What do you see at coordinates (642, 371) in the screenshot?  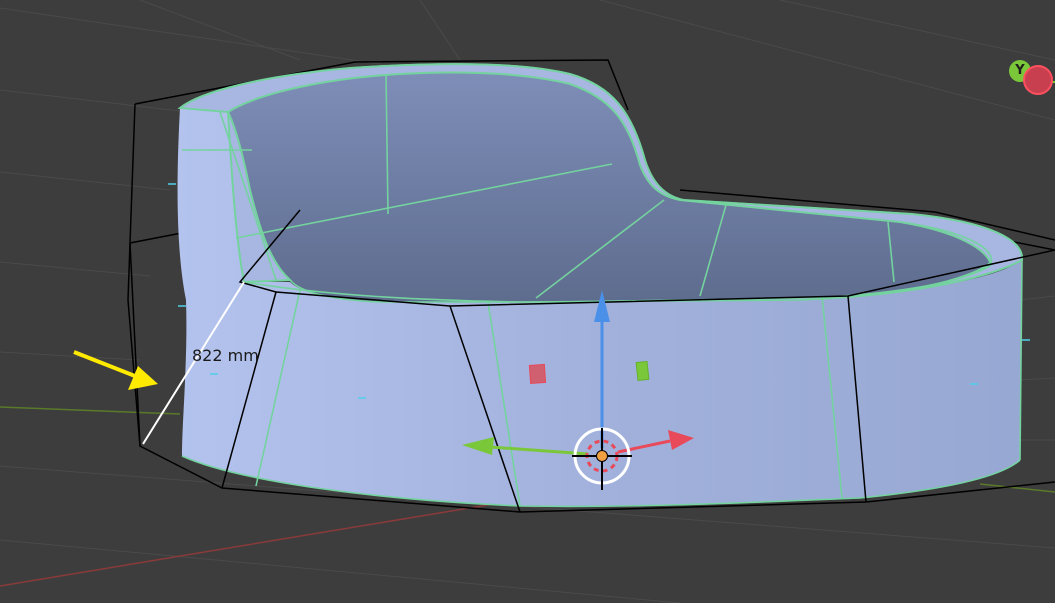 I see `gizmo-plane-yz-handle` at bounding box center [642, 371].